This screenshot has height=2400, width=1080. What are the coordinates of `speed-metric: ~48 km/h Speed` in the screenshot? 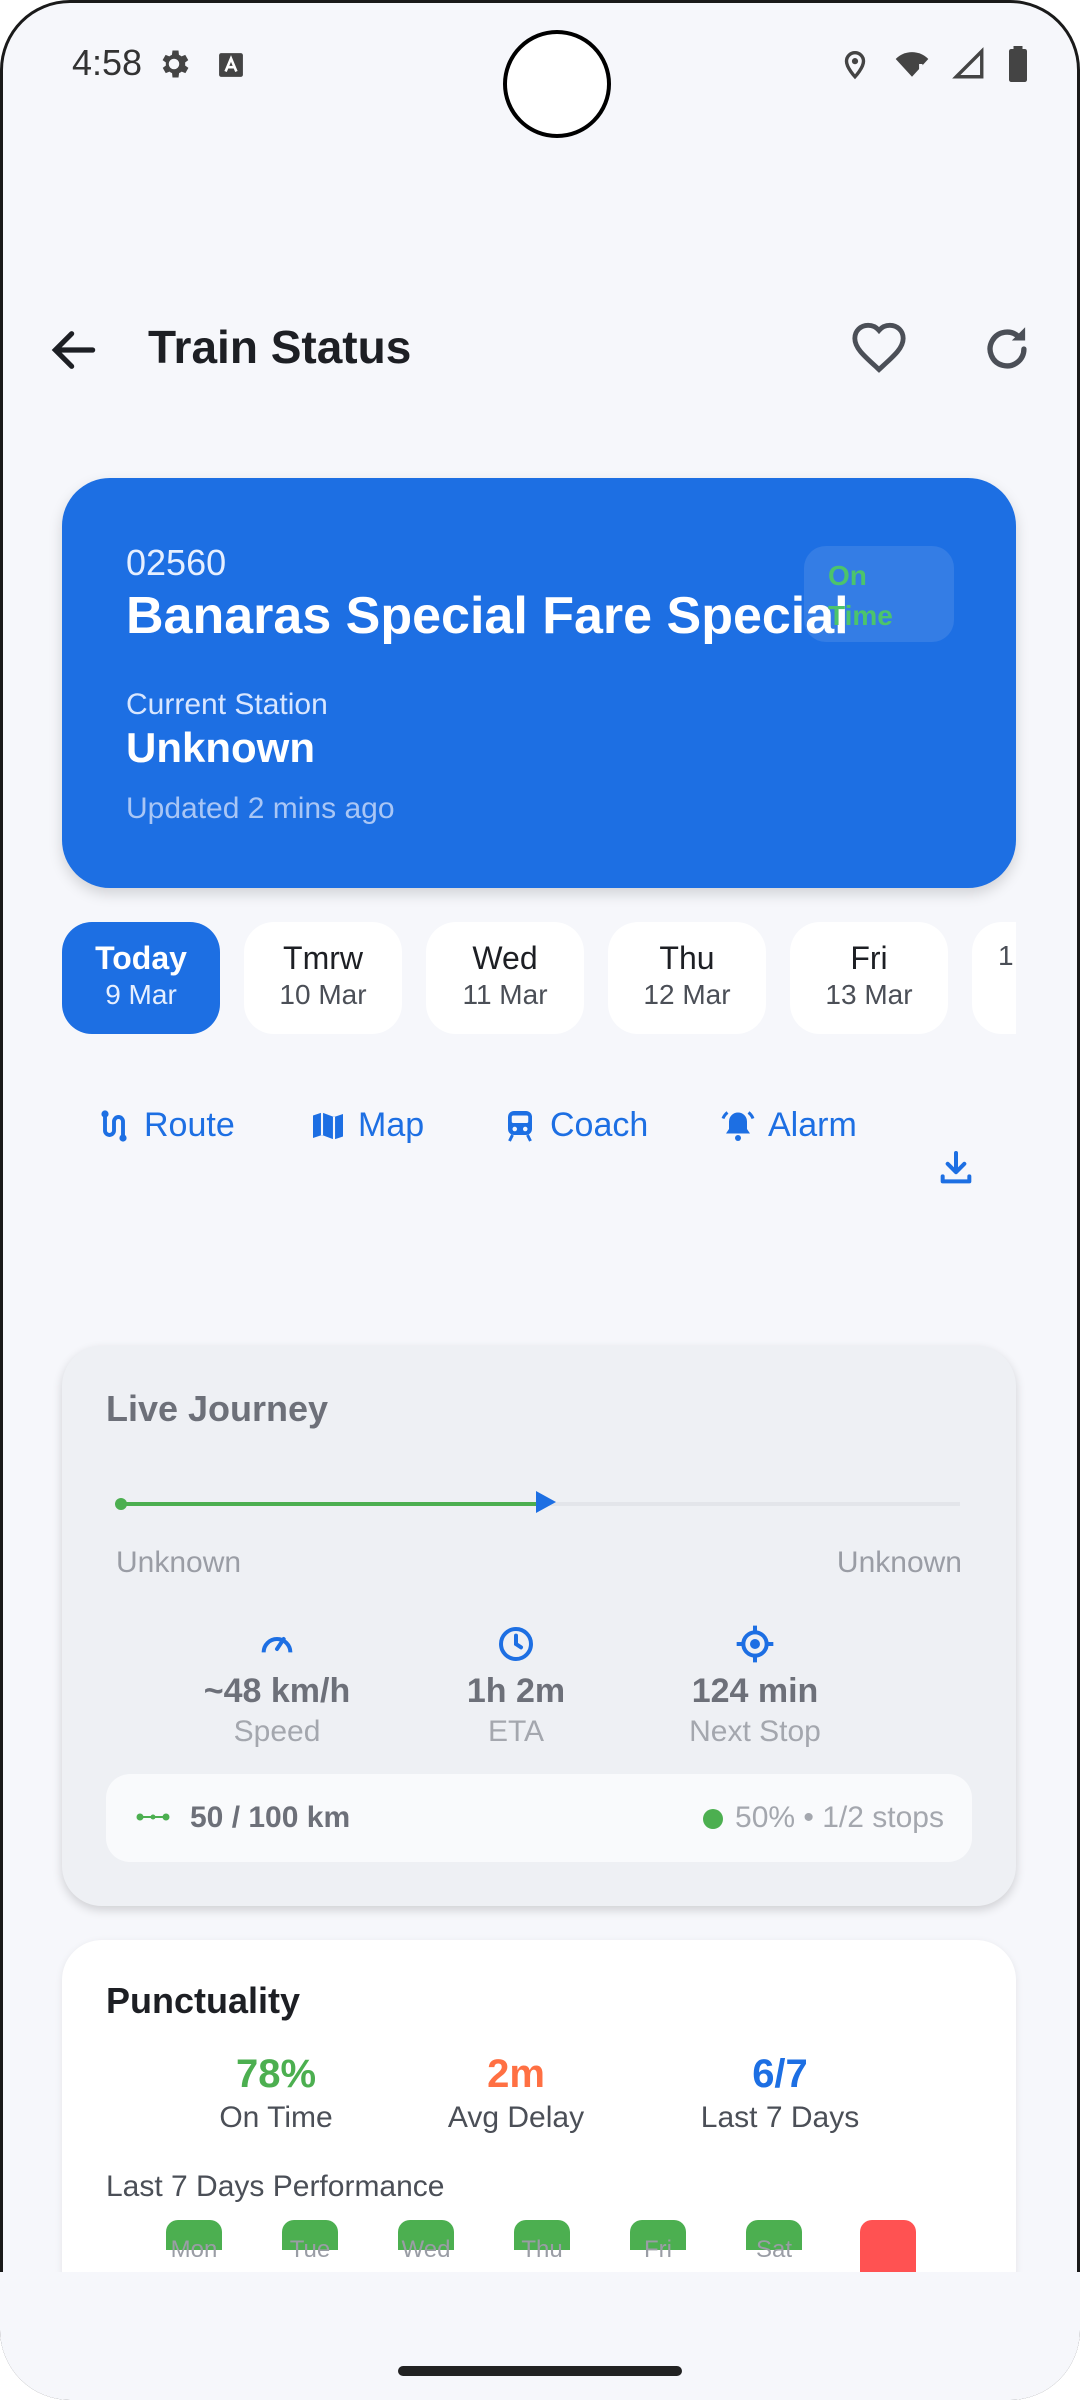 It's located at (277, 1686).